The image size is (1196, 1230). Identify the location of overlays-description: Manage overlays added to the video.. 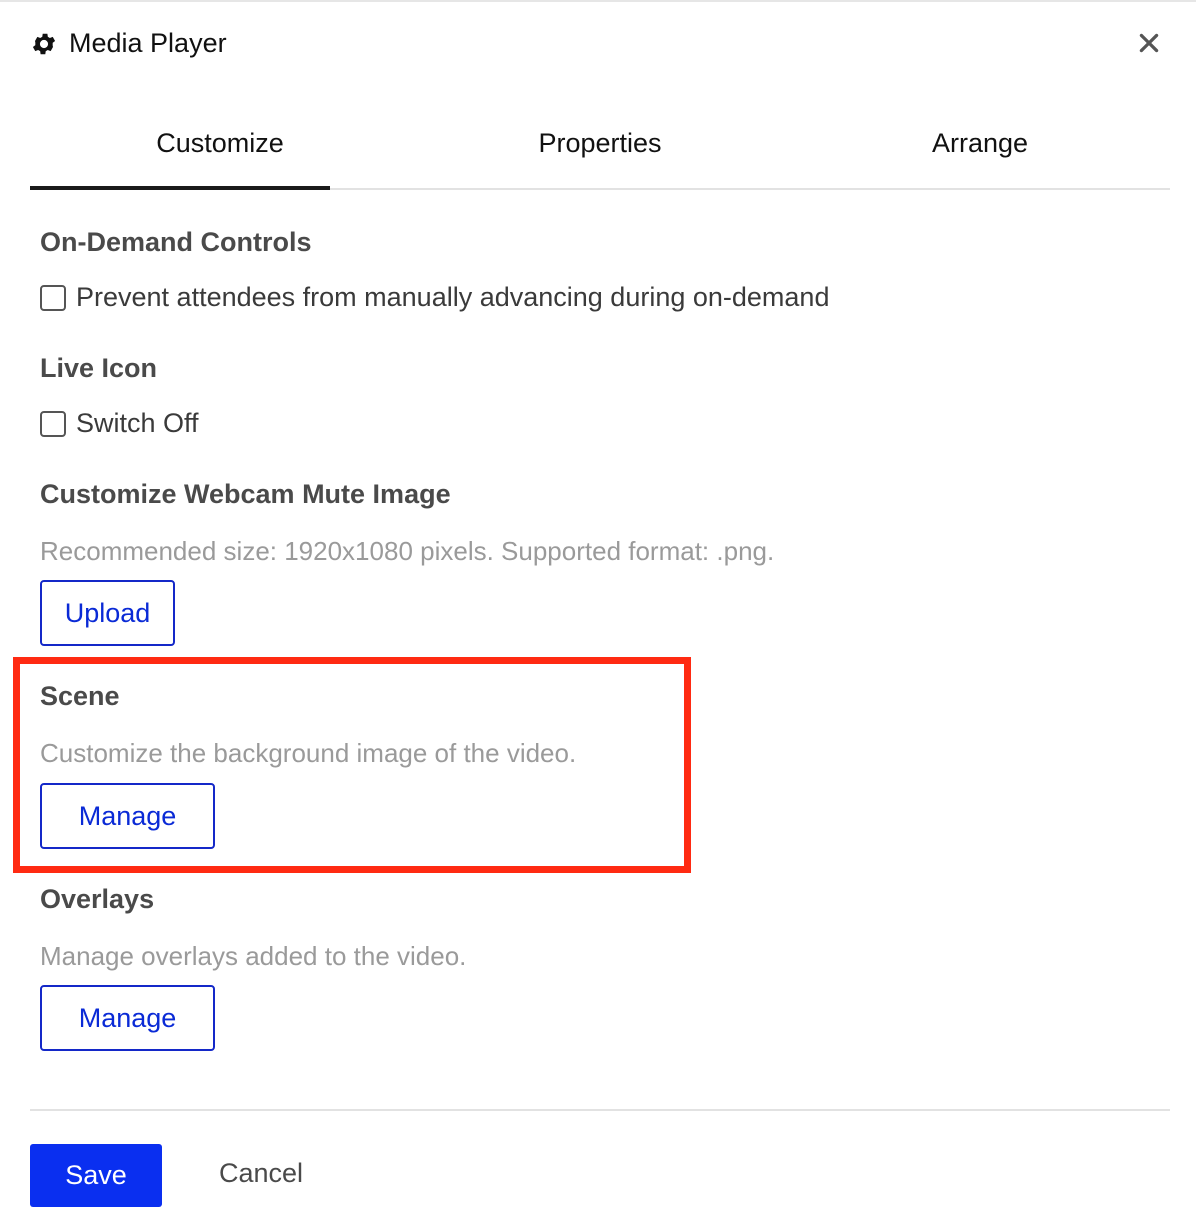
(253, 956).